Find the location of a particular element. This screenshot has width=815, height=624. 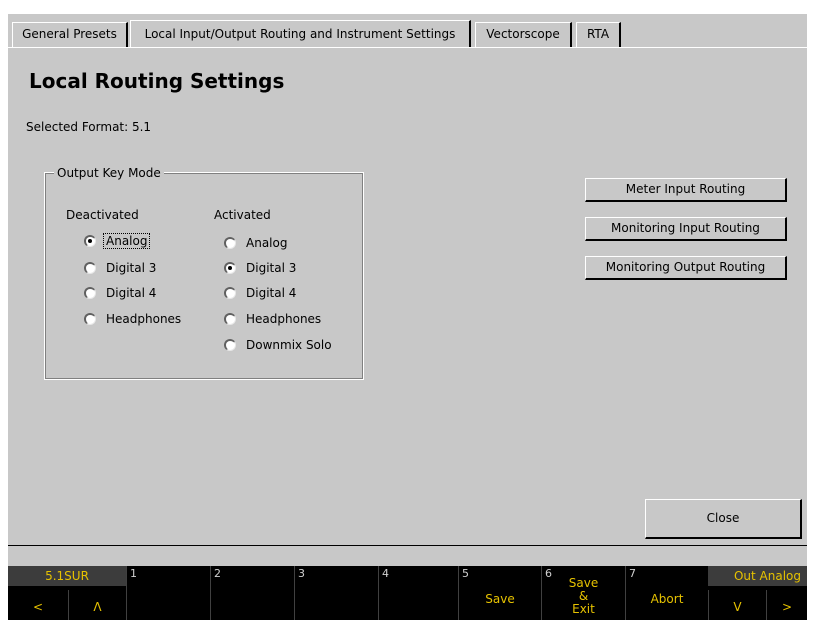

up-softkey: Λ is located at coordinates (97, 605).